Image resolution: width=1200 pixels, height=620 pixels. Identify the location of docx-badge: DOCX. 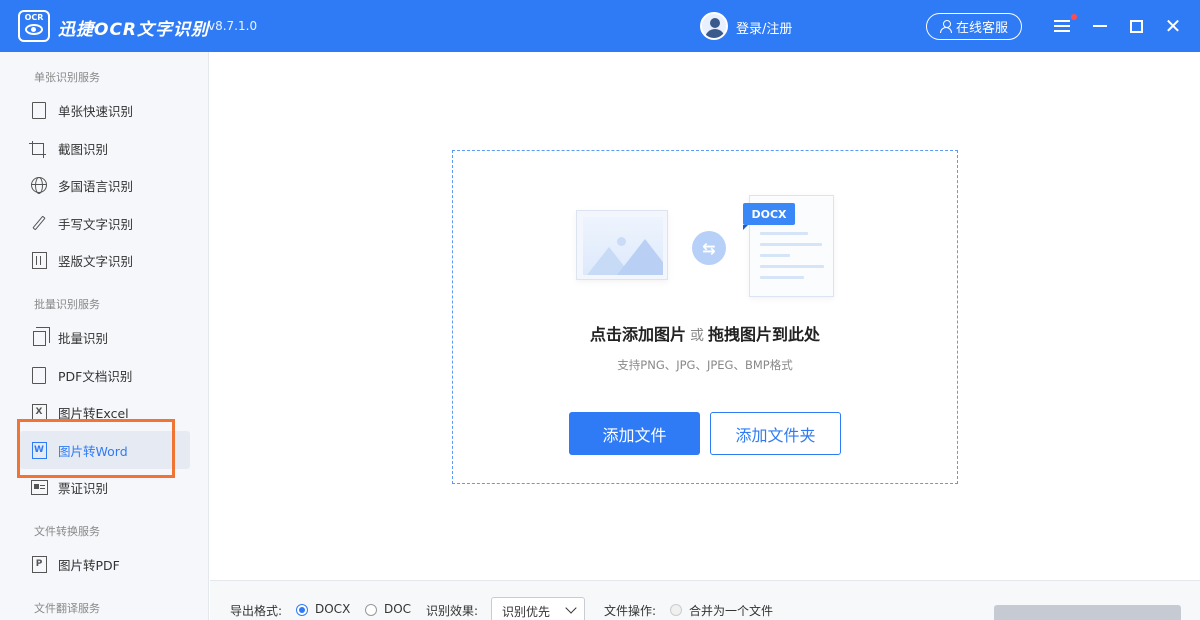
(769, 216).